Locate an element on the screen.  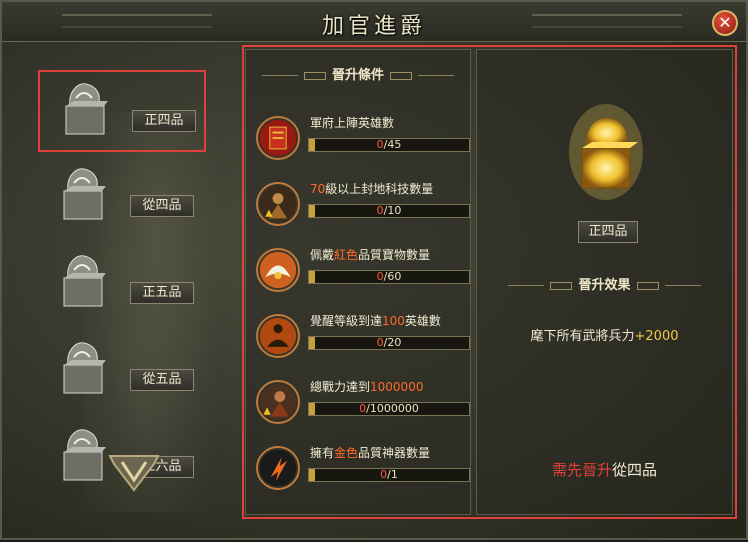
progress-bar: 0/20 is located at coordinates (389, 343).